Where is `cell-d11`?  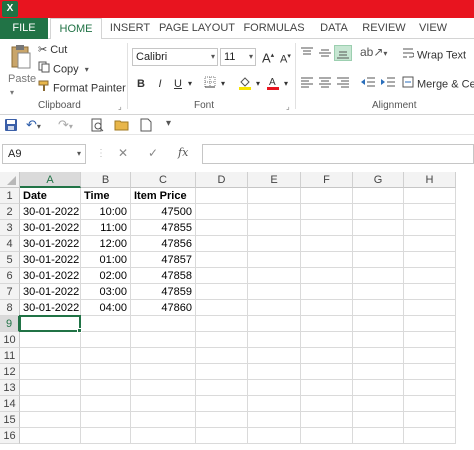
cell-d11 is located at coordinates (222, 356).